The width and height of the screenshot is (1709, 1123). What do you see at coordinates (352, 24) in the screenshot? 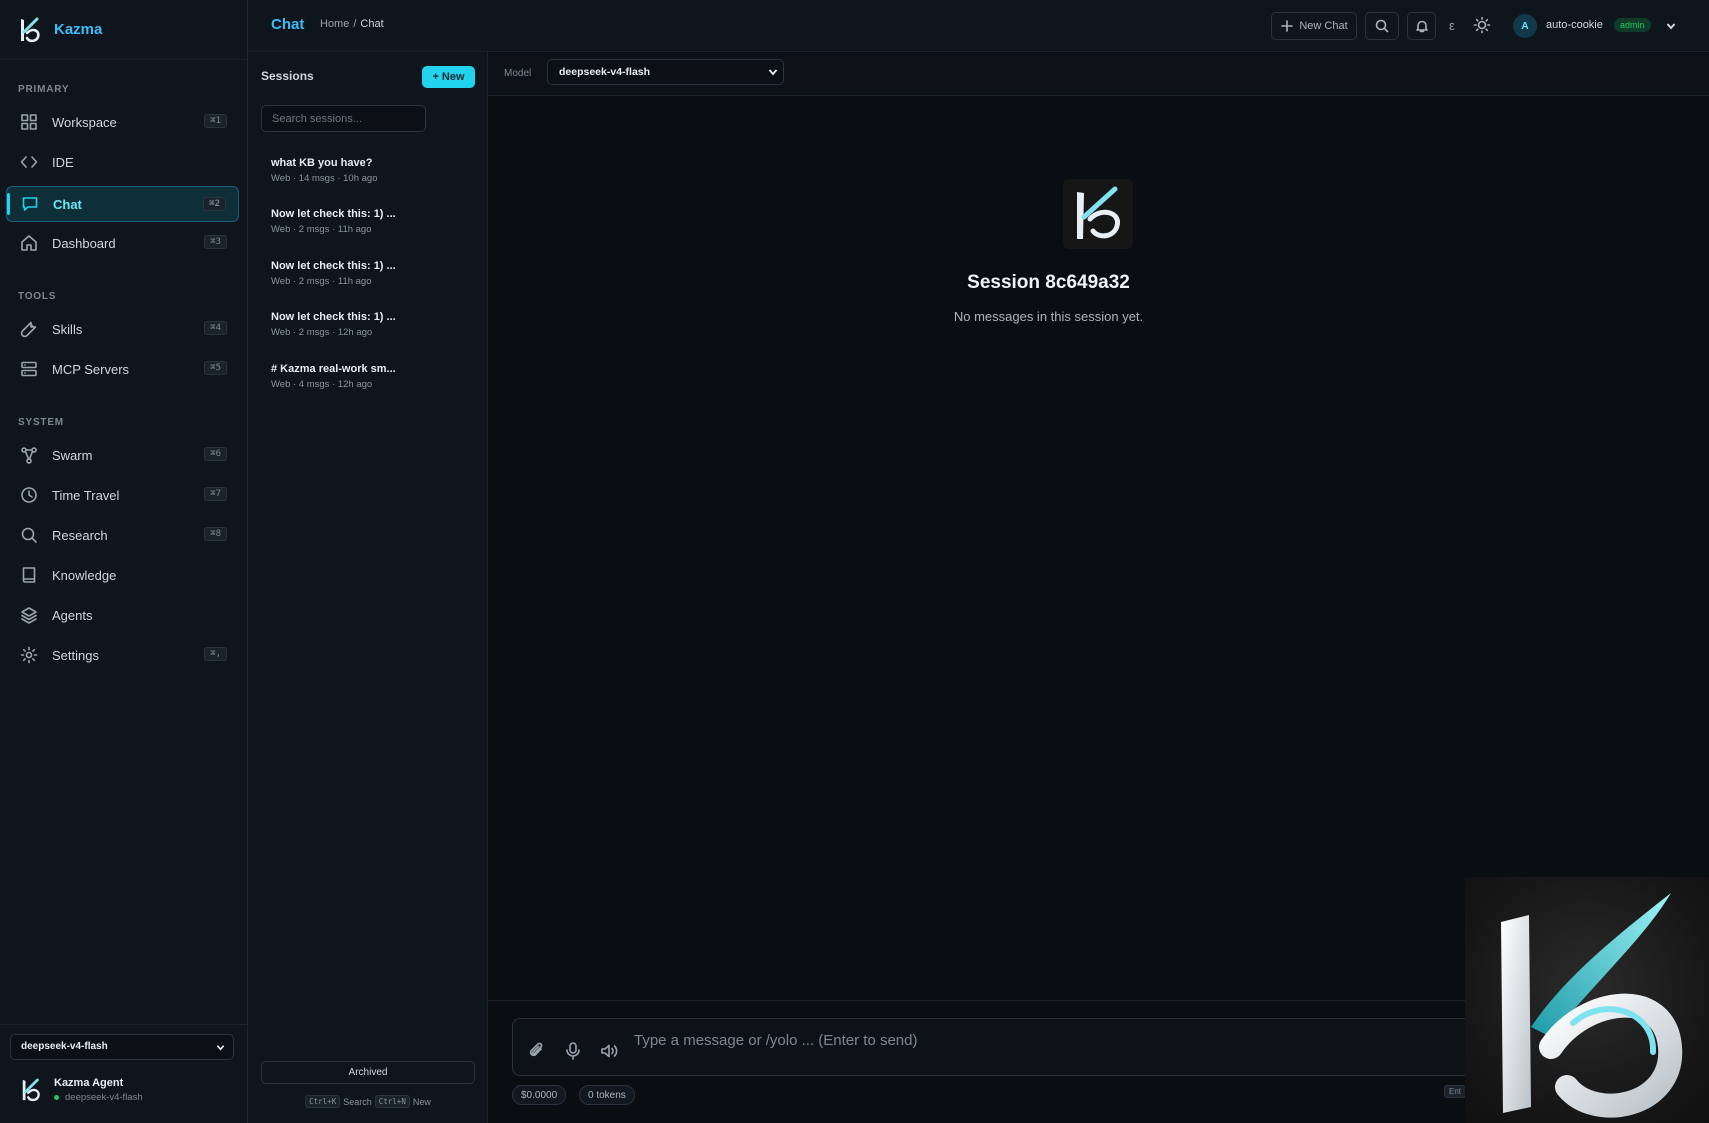
I see `breadcrumb: Home / Chat` at bounding box center [352, 24].